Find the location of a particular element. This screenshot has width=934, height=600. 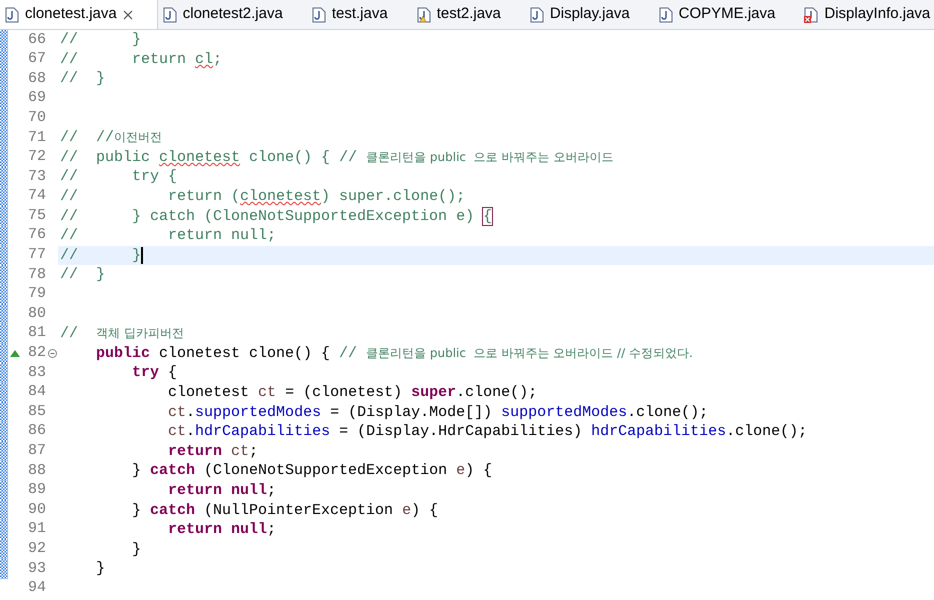

tab-label: clonetest2.java is located at coordinates (232, 14).